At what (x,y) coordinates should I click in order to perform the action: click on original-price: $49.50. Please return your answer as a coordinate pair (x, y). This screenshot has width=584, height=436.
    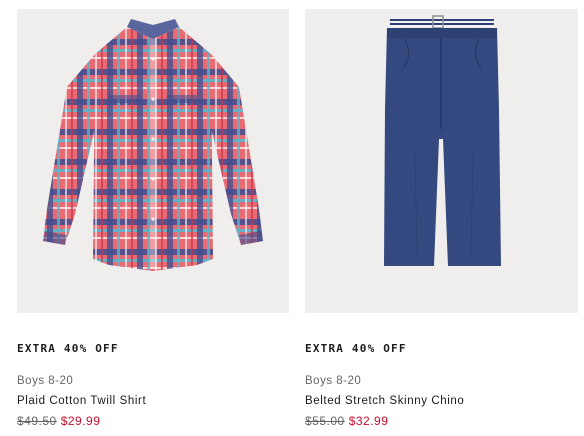
    Looking at the image, I should click on (37, 421).